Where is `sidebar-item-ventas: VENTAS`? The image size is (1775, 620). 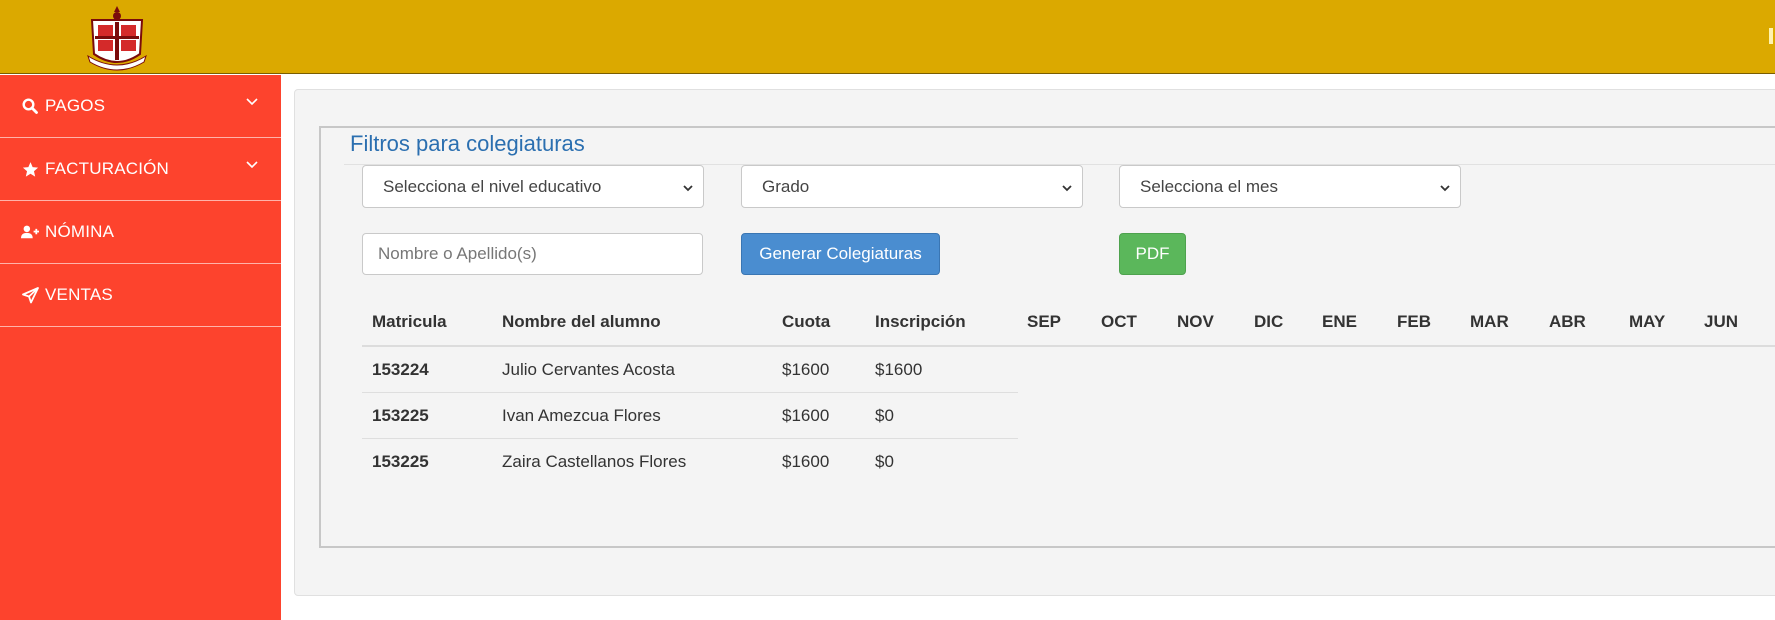
sidebar-item-ventas: VENTAS is located at coordinates (140, 295).